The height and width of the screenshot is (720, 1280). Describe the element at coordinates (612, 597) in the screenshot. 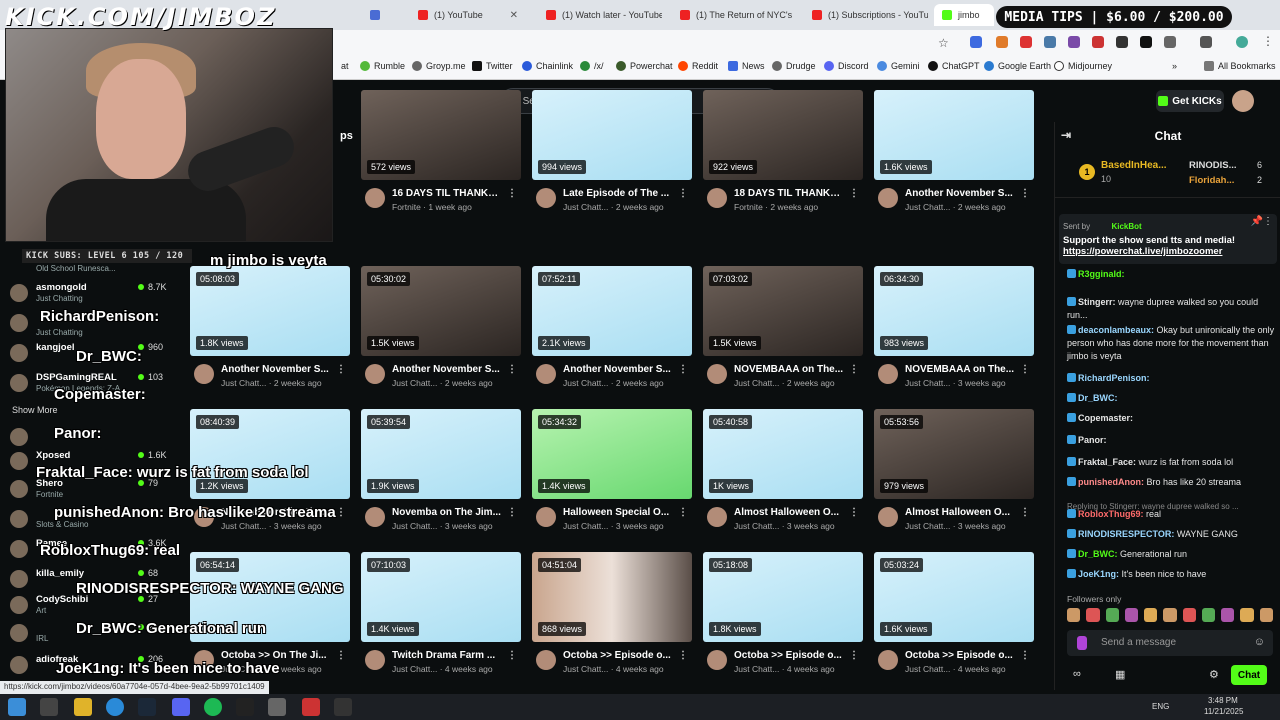

I see `video-thumbnail: 04:51:04 868 views` at that location.